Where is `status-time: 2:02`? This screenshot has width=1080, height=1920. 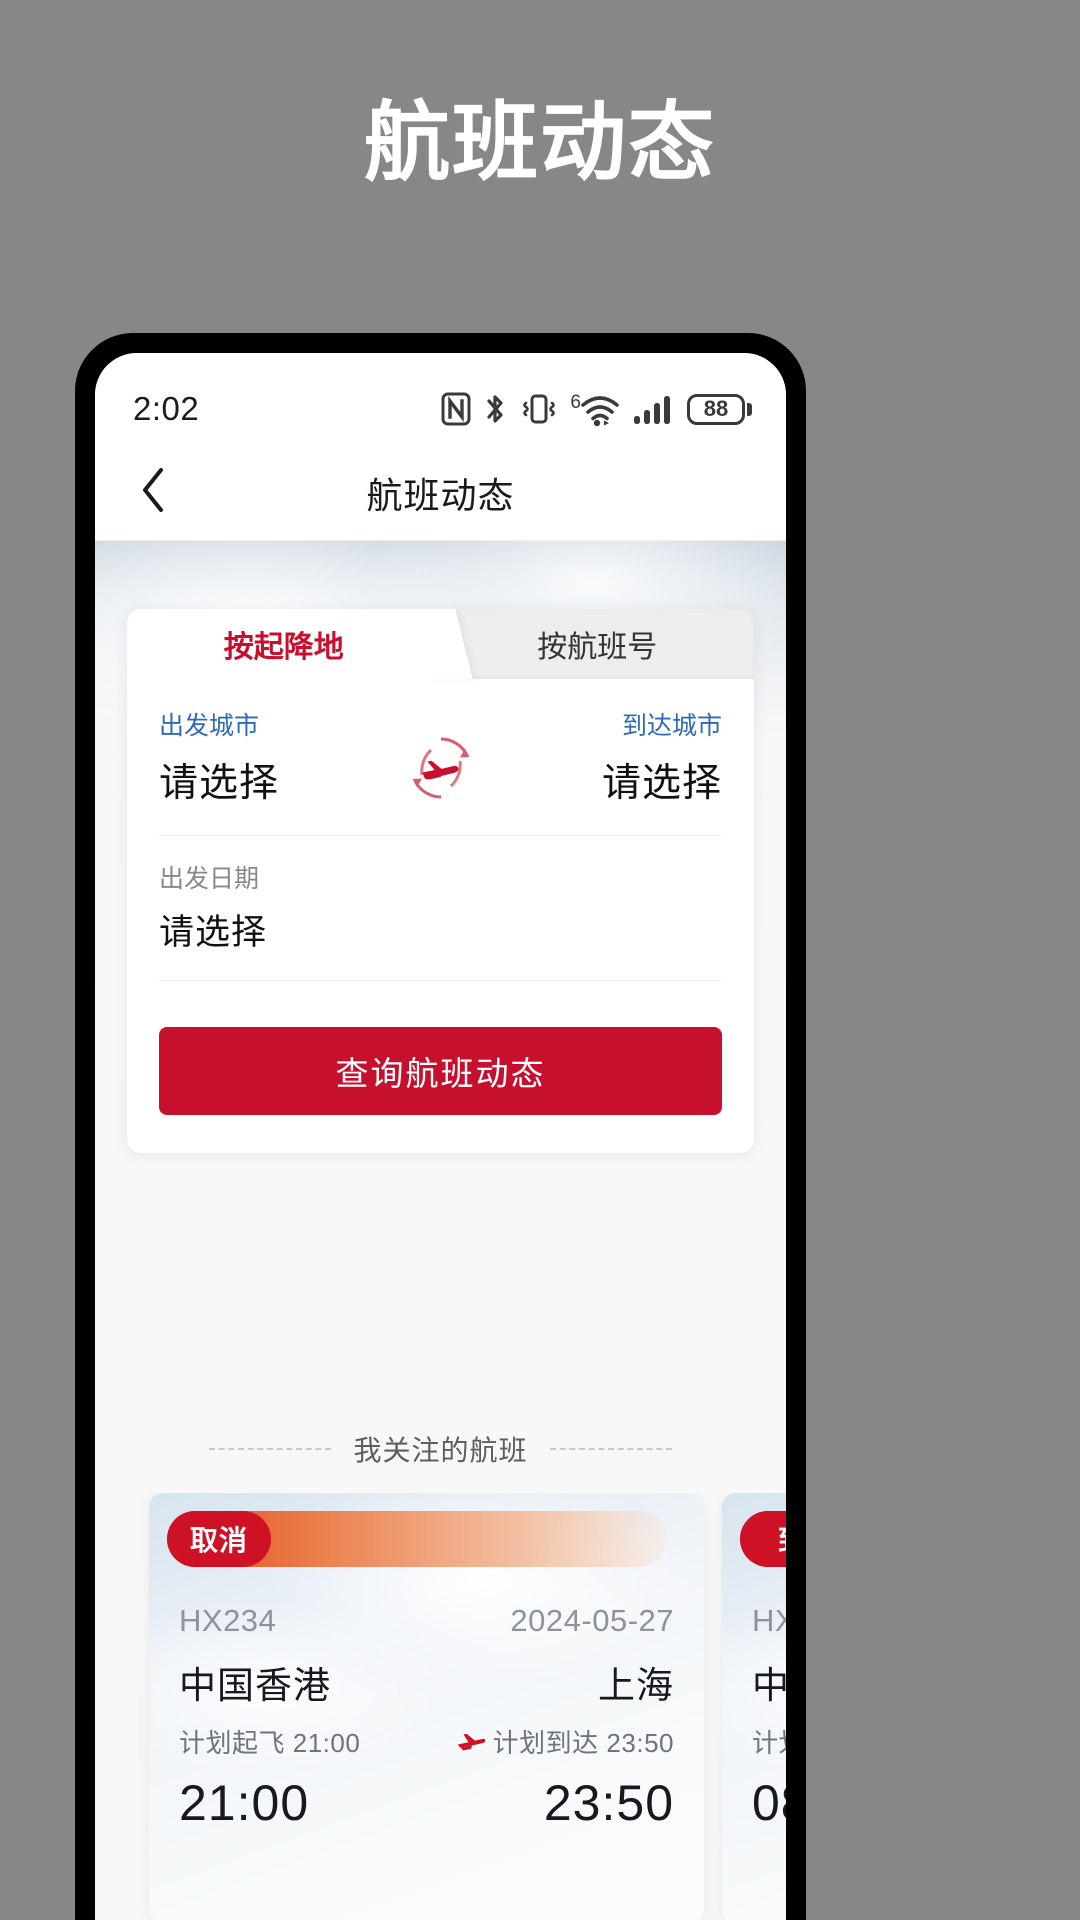 status-time: 2:02 is located at coordinates (166, 408).